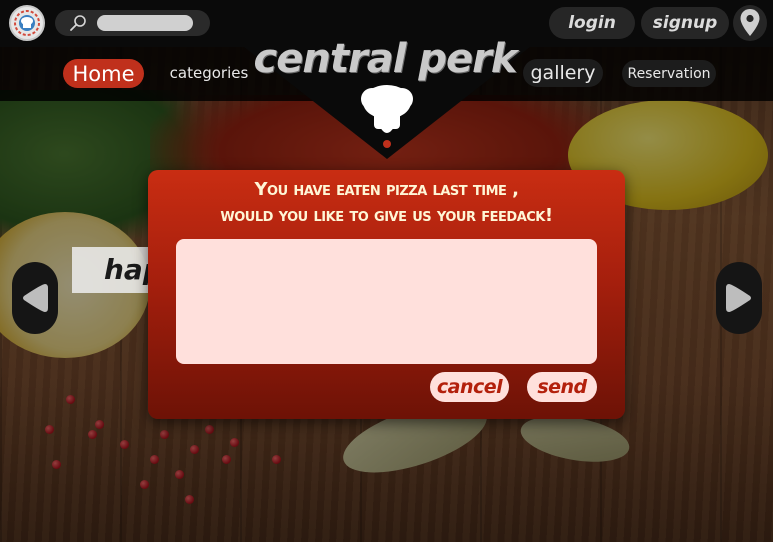 Image resolution: width=773 pixels, height=542 pixels. I want to click on send-button: send, so click(562, 387).